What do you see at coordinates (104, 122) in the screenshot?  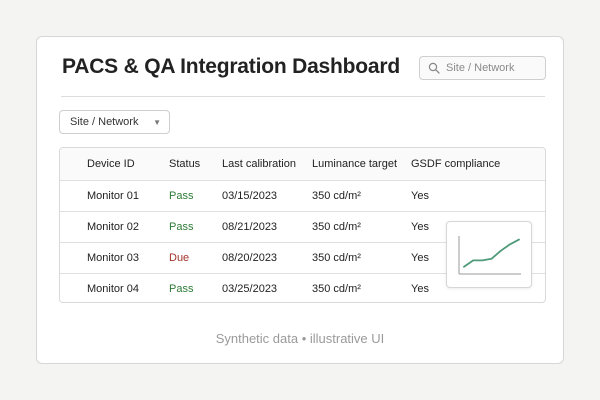 I see `select-value: Site / Network` at bounding box center [104, 122].